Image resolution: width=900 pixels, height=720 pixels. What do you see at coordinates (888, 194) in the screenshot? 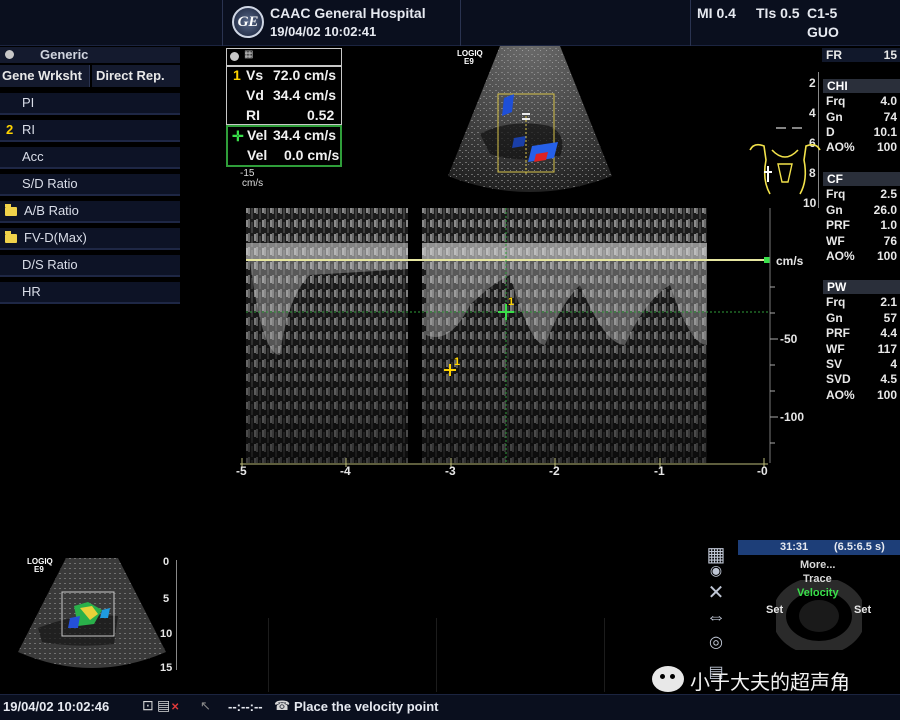
I see `param-value: 2.5` at bounding box center [888, 194].